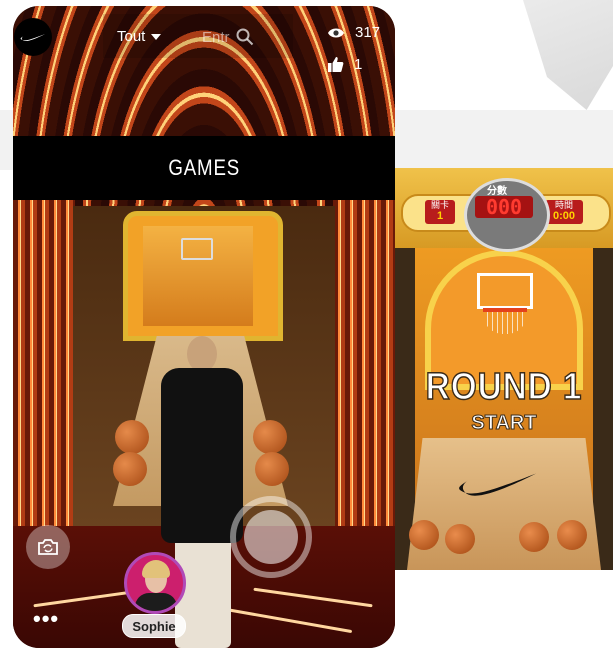 The width and height of the screenshot is (613, 648). What do you see at coordinates (358, 64) in the screenshot?
I see `likes-count: 1` at bounding box center [358, 64].